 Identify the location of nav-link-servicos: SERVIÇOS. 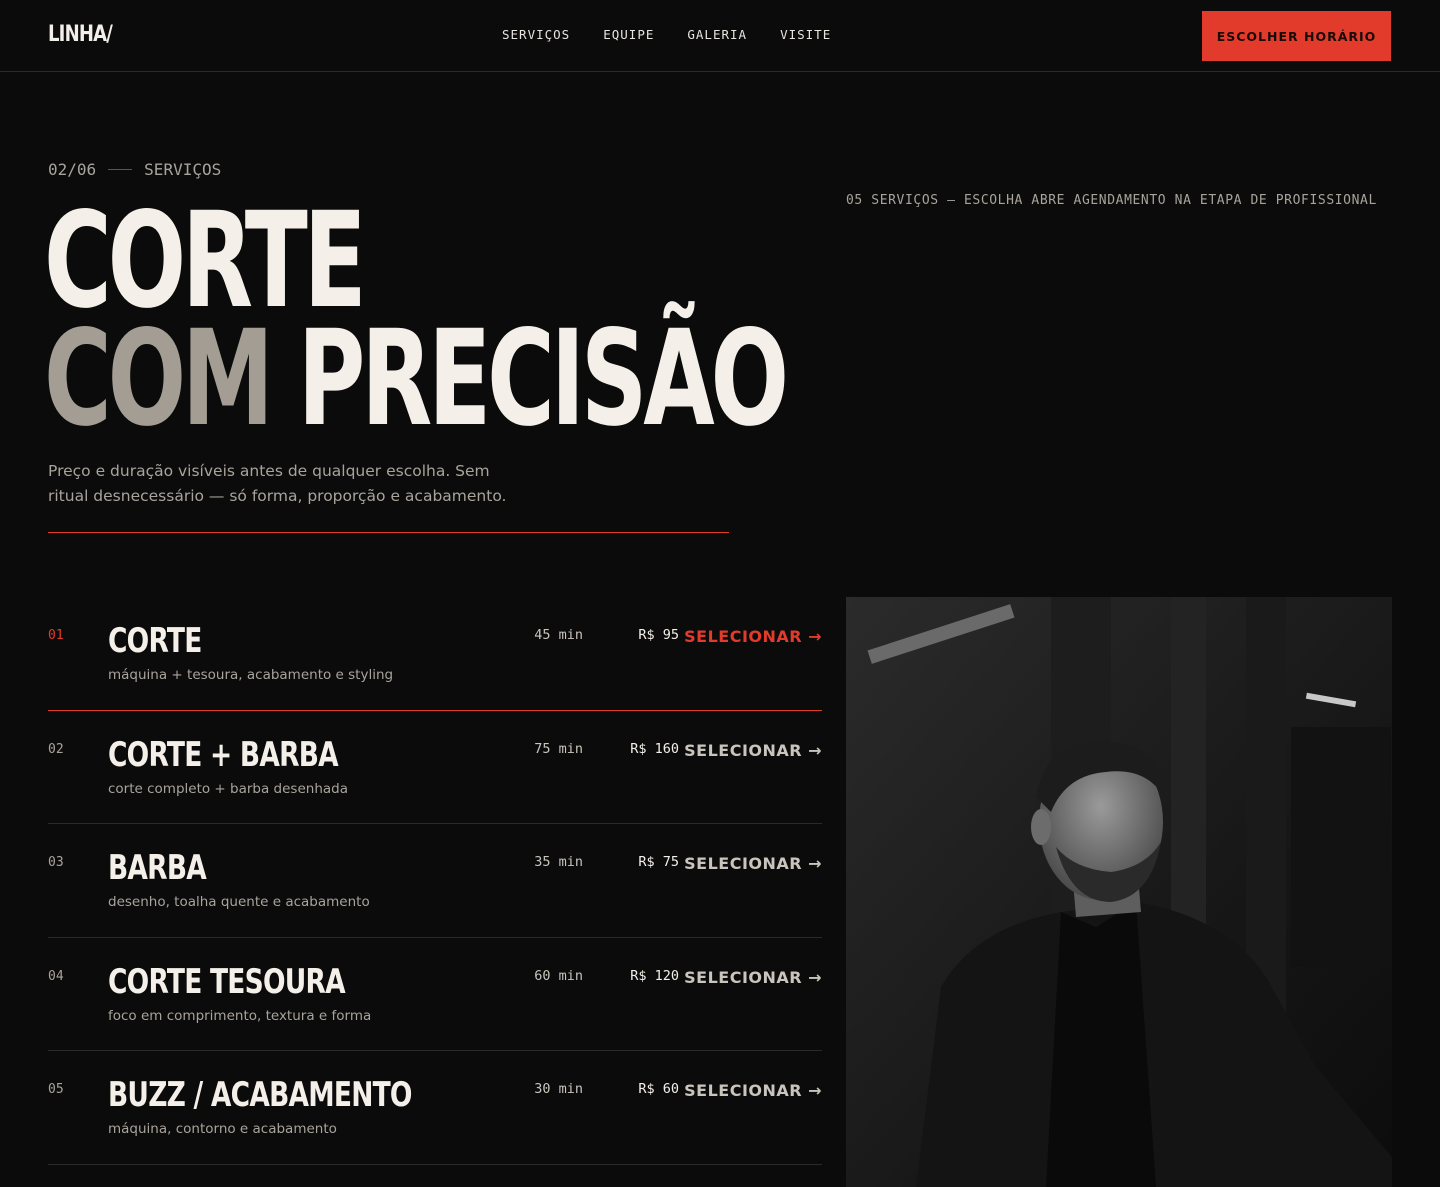
(536, 34).